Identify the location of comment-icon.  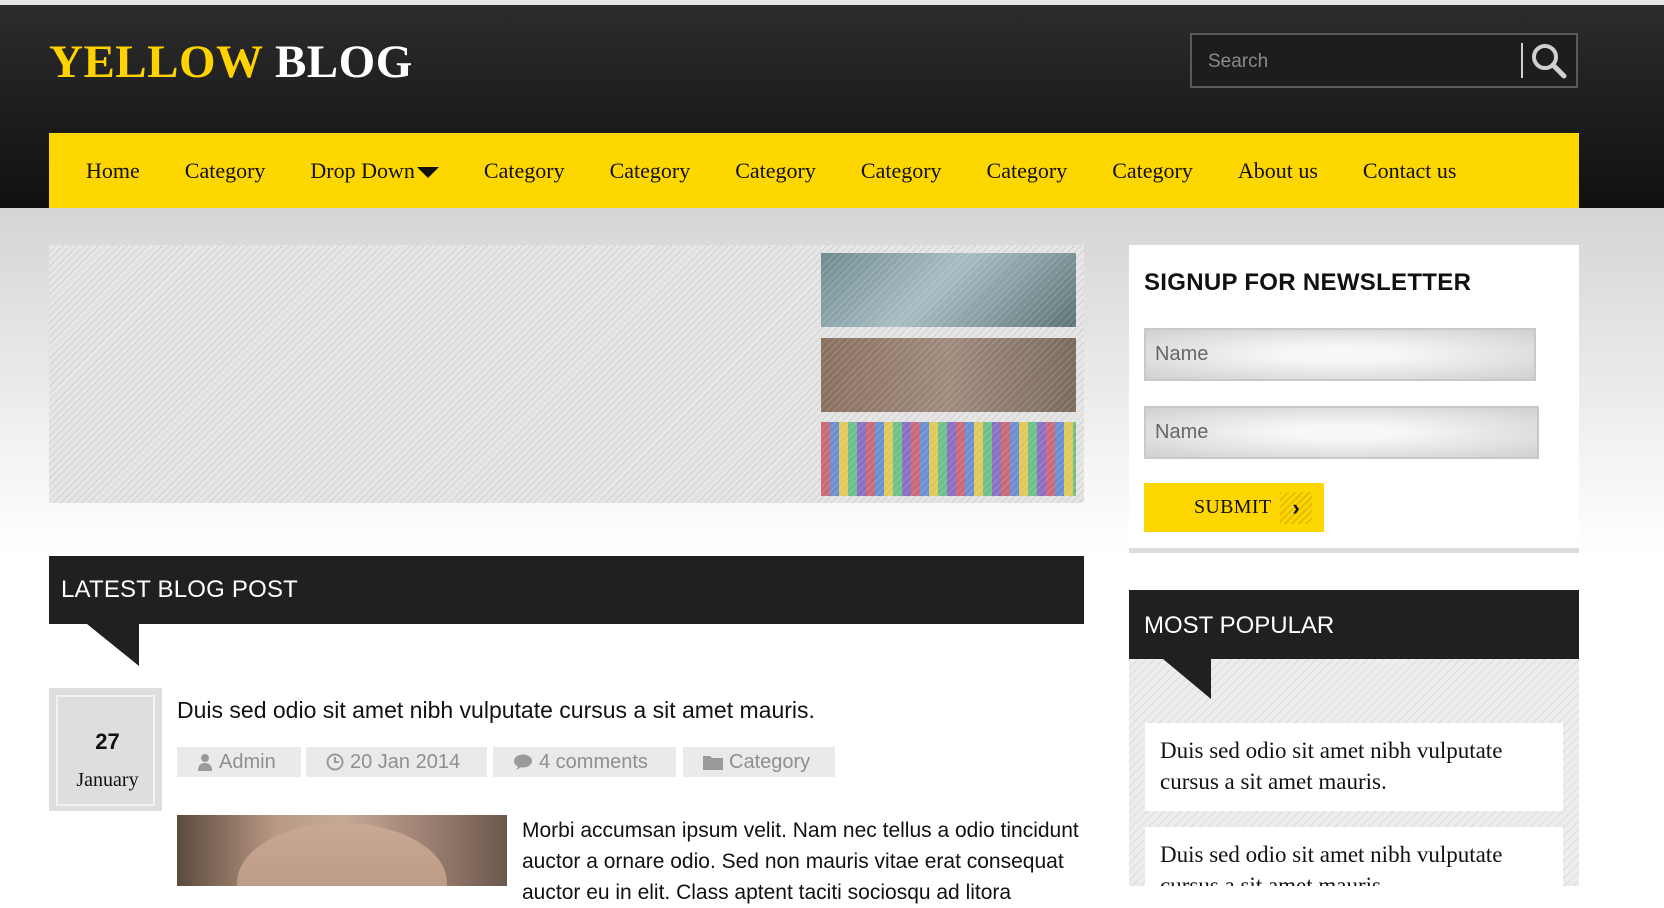
(523, 762).